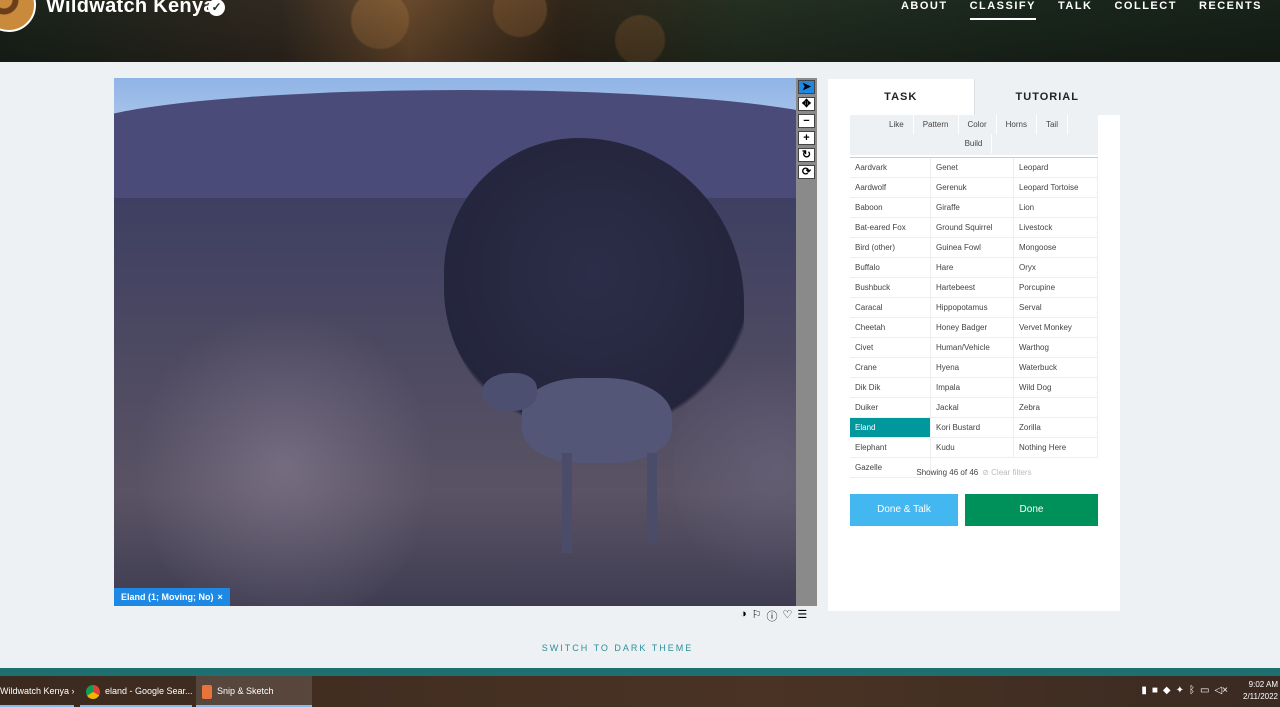 Image resolution: width=1280 pixels, height=707 pixels. What do you see at coordinates (972, 248) in the screenshot?
I see `species-option-guinea-fowl: Guinea Fowl` at bounding box center [972, 248].